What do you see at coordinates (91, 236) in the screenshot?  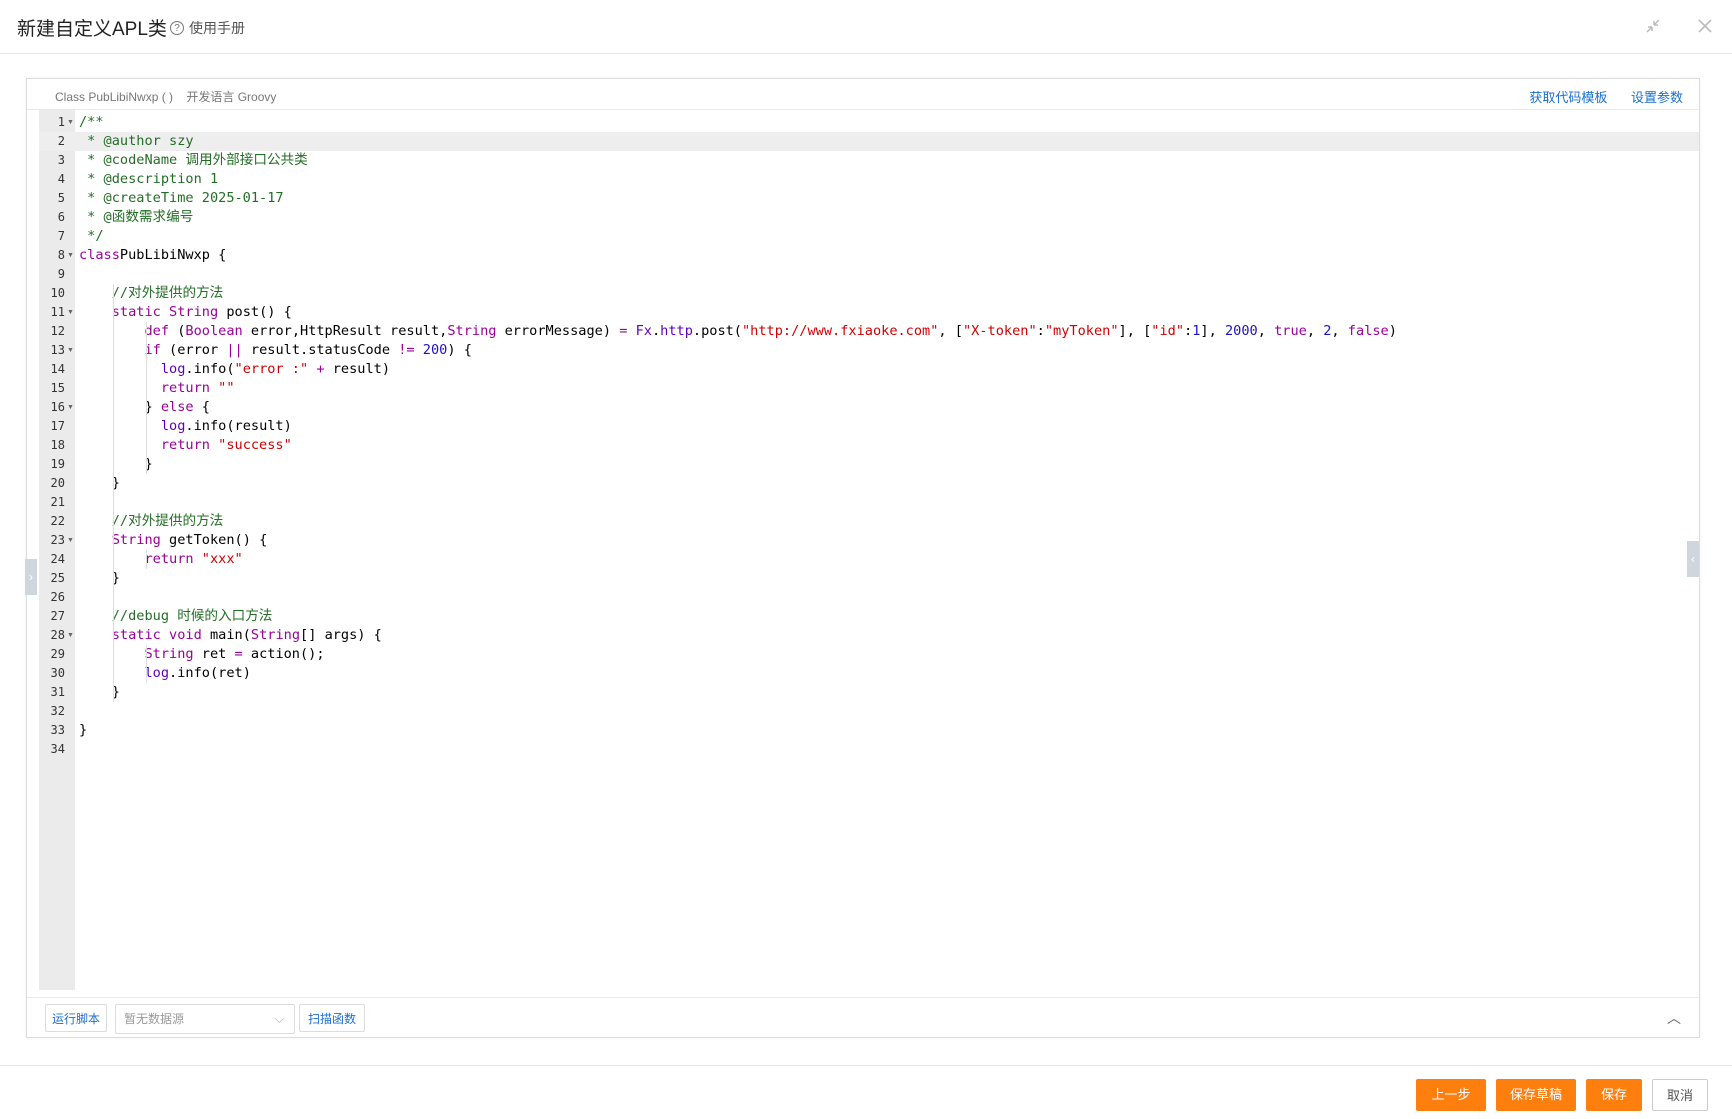 I see `code-text: */` at bounding box center [91, 236].